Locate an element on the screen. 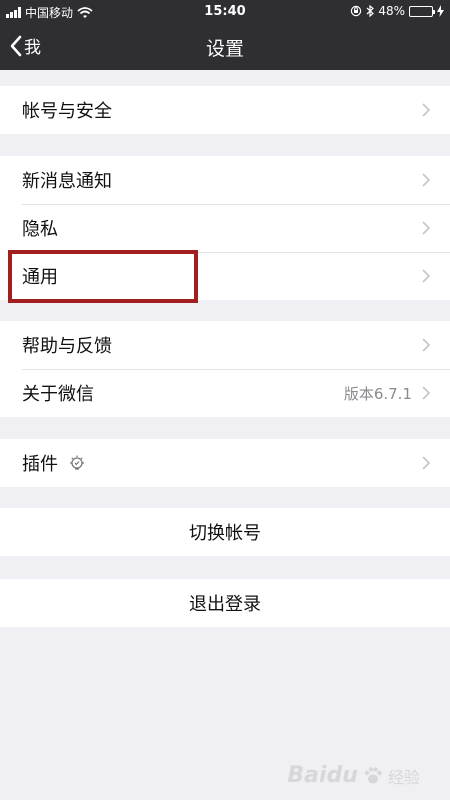 Image resolution: width=450 pixels, height=800 pixels. settings-item-plugins: 插件 is located at coordinates (225, 463).